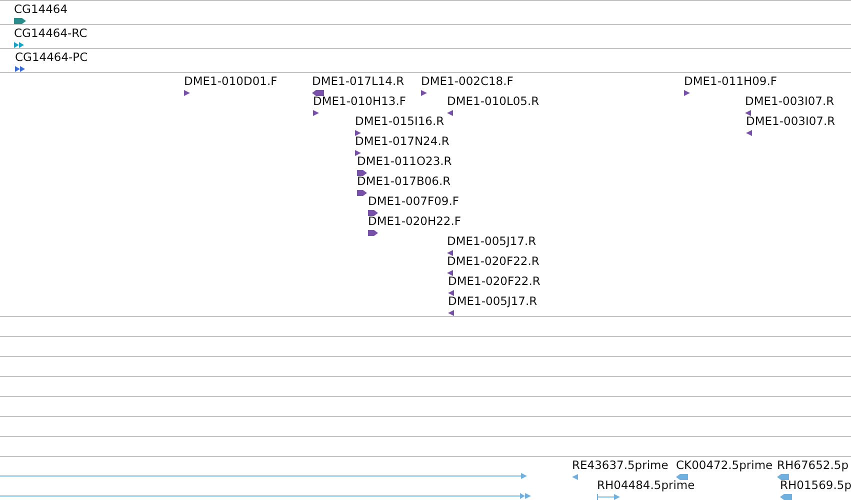  What do you see at coordinates (404, 181) in the screenshot?
I see `feature-label: DME1-017B06.R` at bounding box center [404, 181].